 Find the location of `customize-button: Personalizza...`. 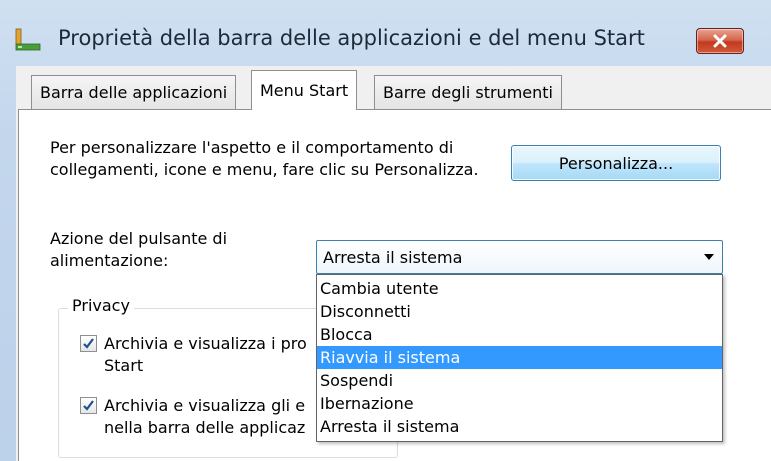

customize-button: Personalizza... is located at coordinates (616, 163).